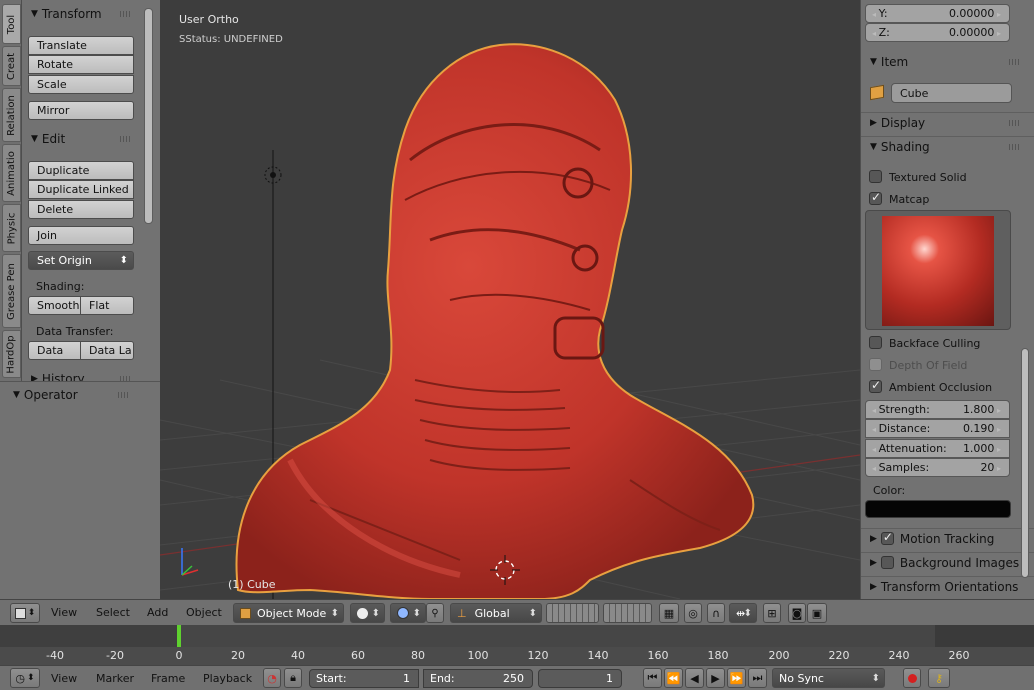 The height and width of the screenshot is (690, 1034). I want to click on viewport-shading-dropdown, so click(367, 613).